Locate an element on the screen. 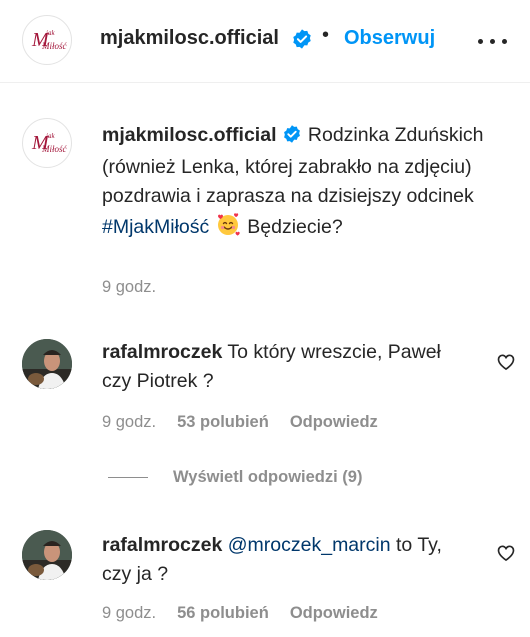 The width and height of the screenshot is (530, 637). more-options-icon is located at coordinates (493, 40).